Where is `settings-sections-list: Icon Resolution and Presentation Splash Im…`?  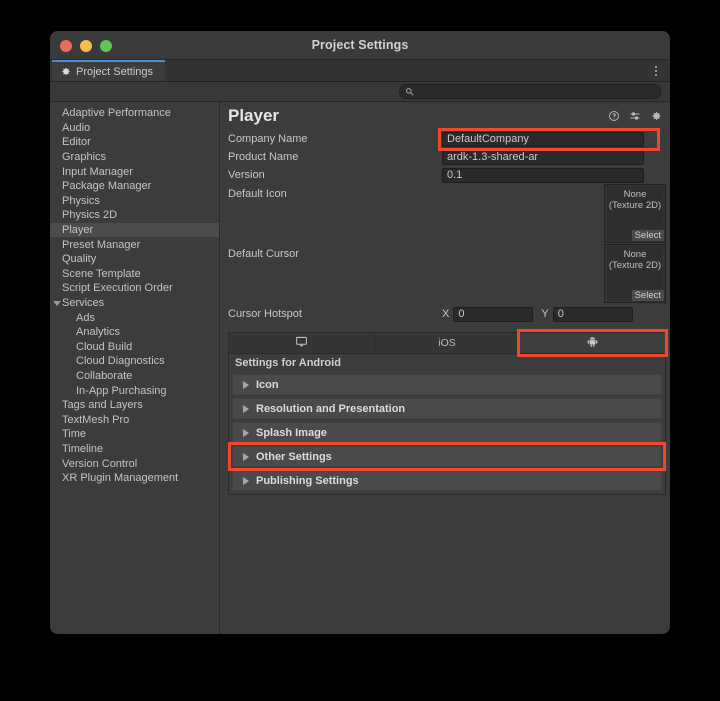 settings-sections-list: Icon Resolution and Presentation Splash Im… is located at coordinates (447, 433).